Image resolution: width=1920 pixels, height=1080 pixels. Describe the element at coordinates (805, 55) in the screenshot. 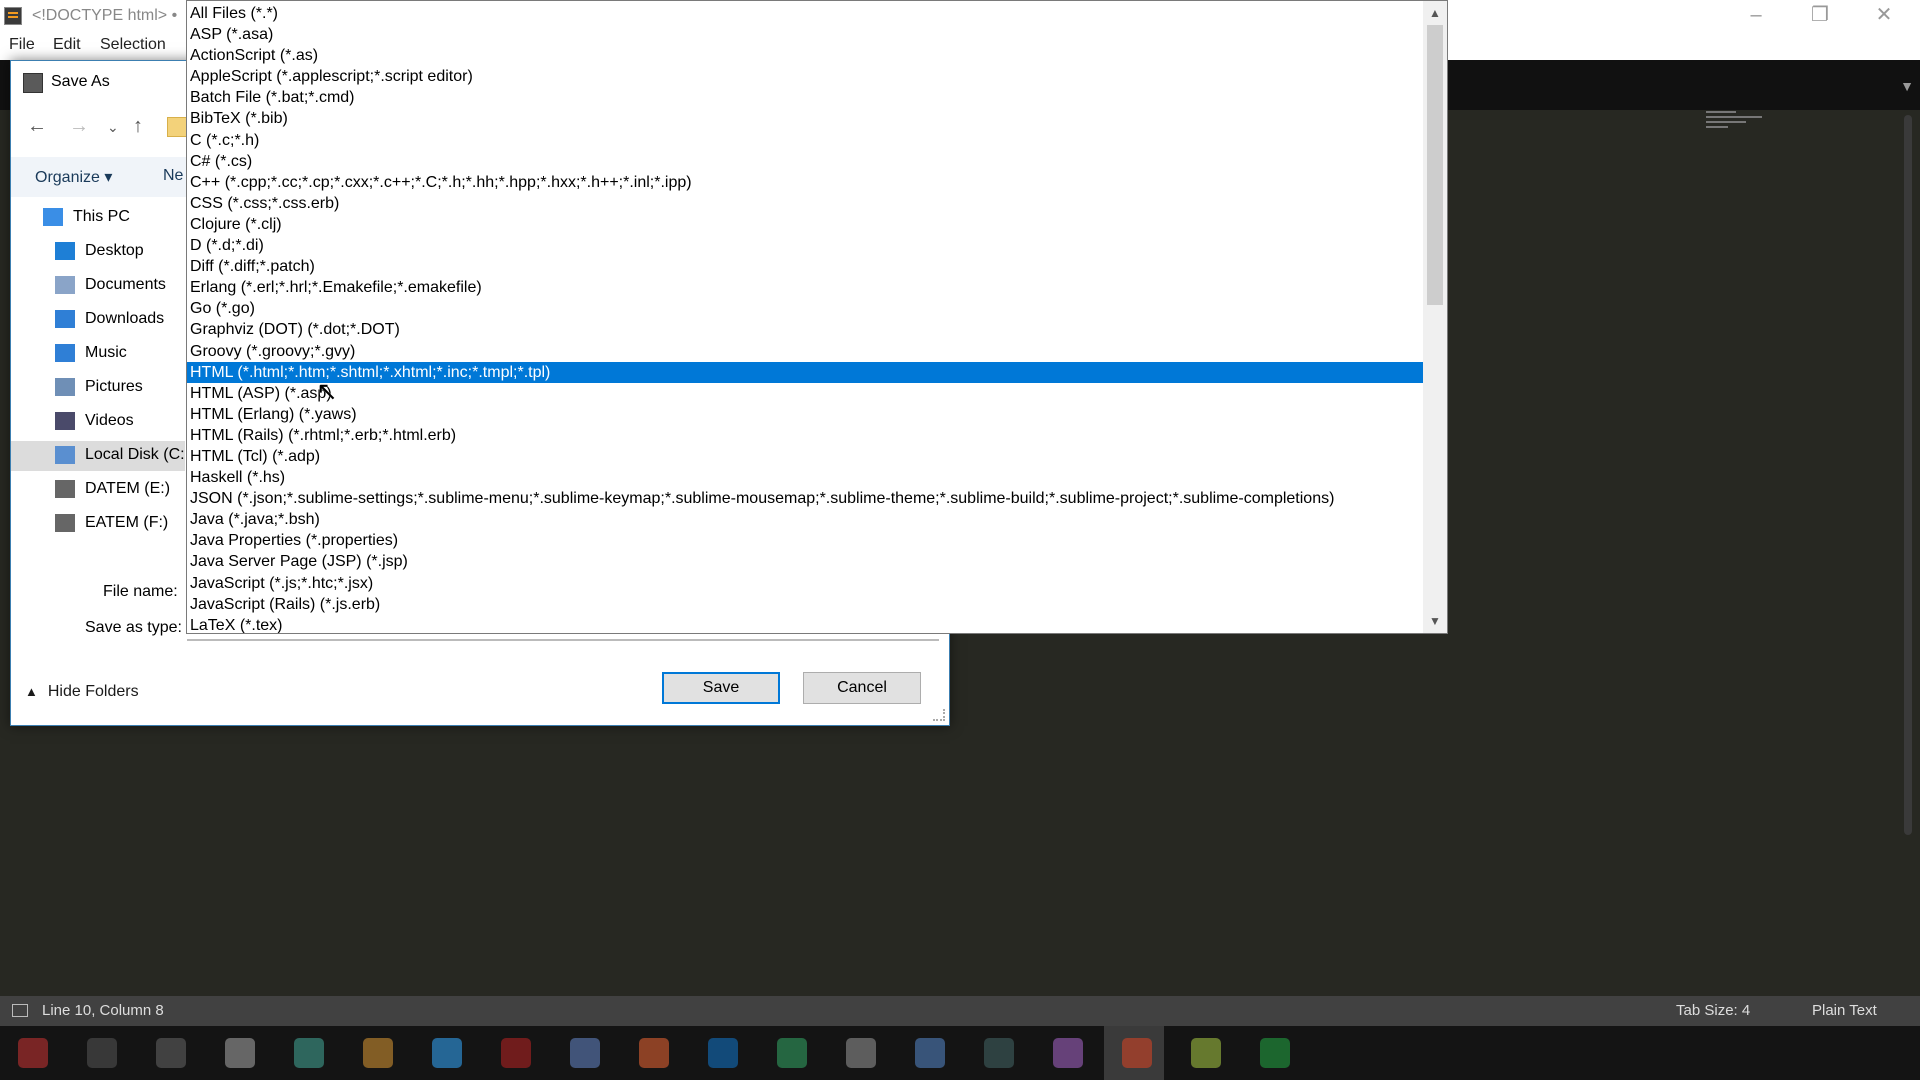

I see `file-type-option: ActionScript (*.as)` at that location.